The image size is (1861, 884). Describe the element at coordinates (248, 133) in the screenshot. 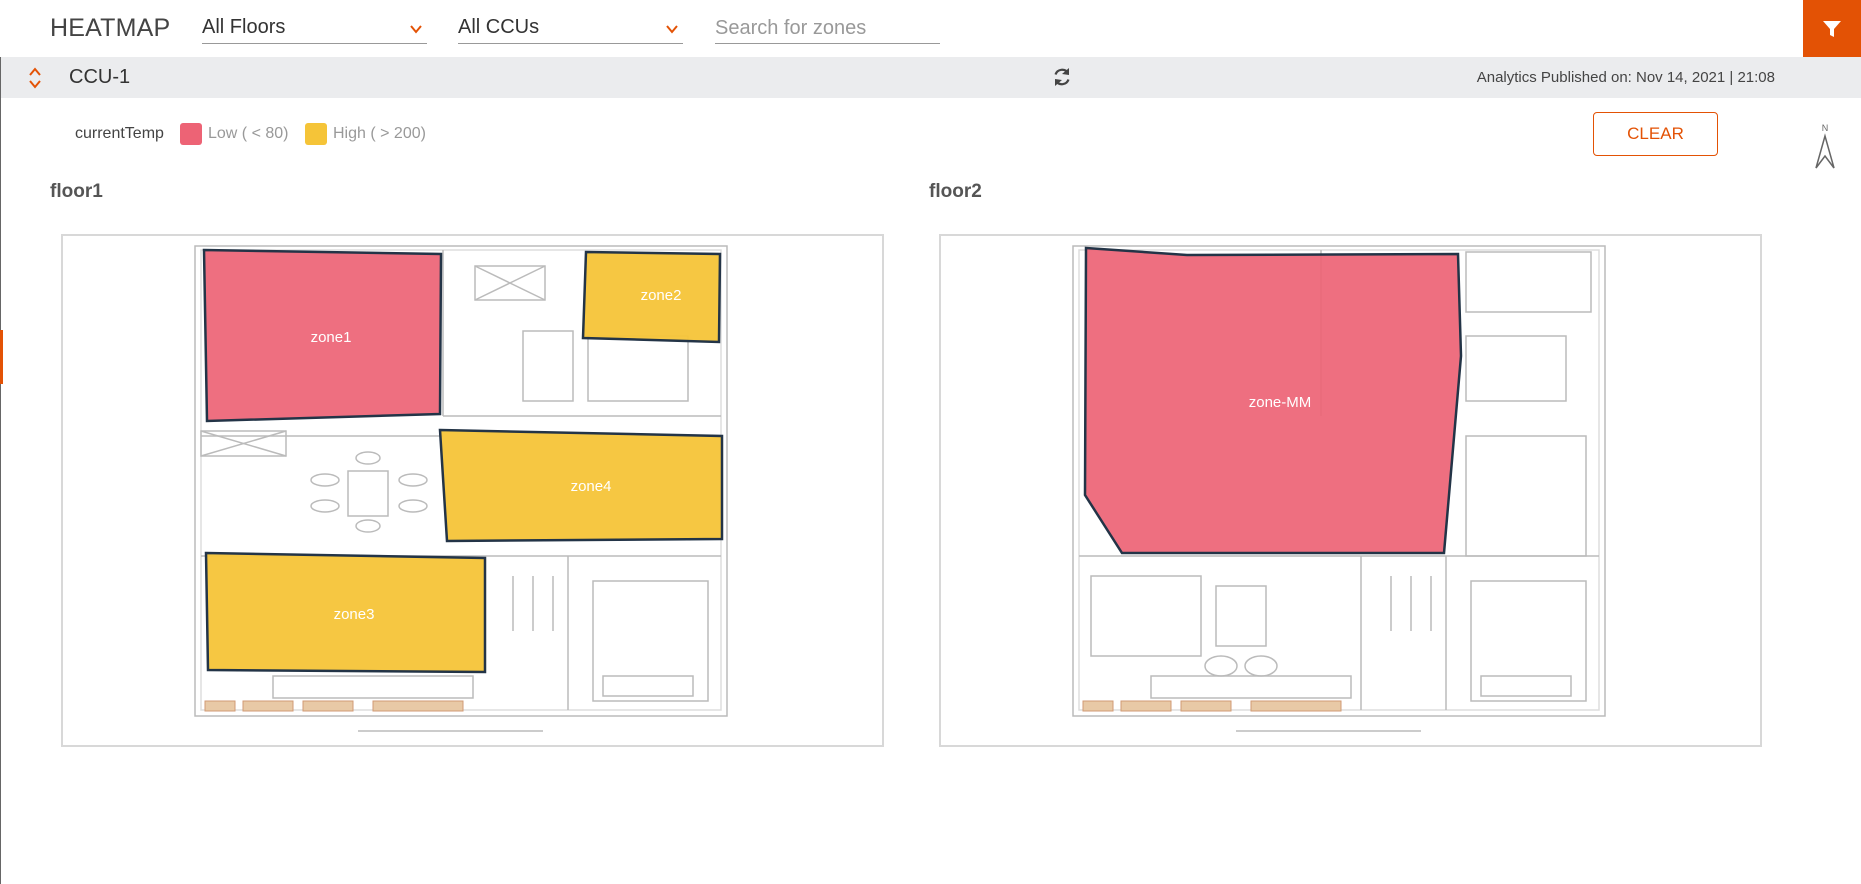

I see `legend-low-label: Low ( < 80)` at that location.